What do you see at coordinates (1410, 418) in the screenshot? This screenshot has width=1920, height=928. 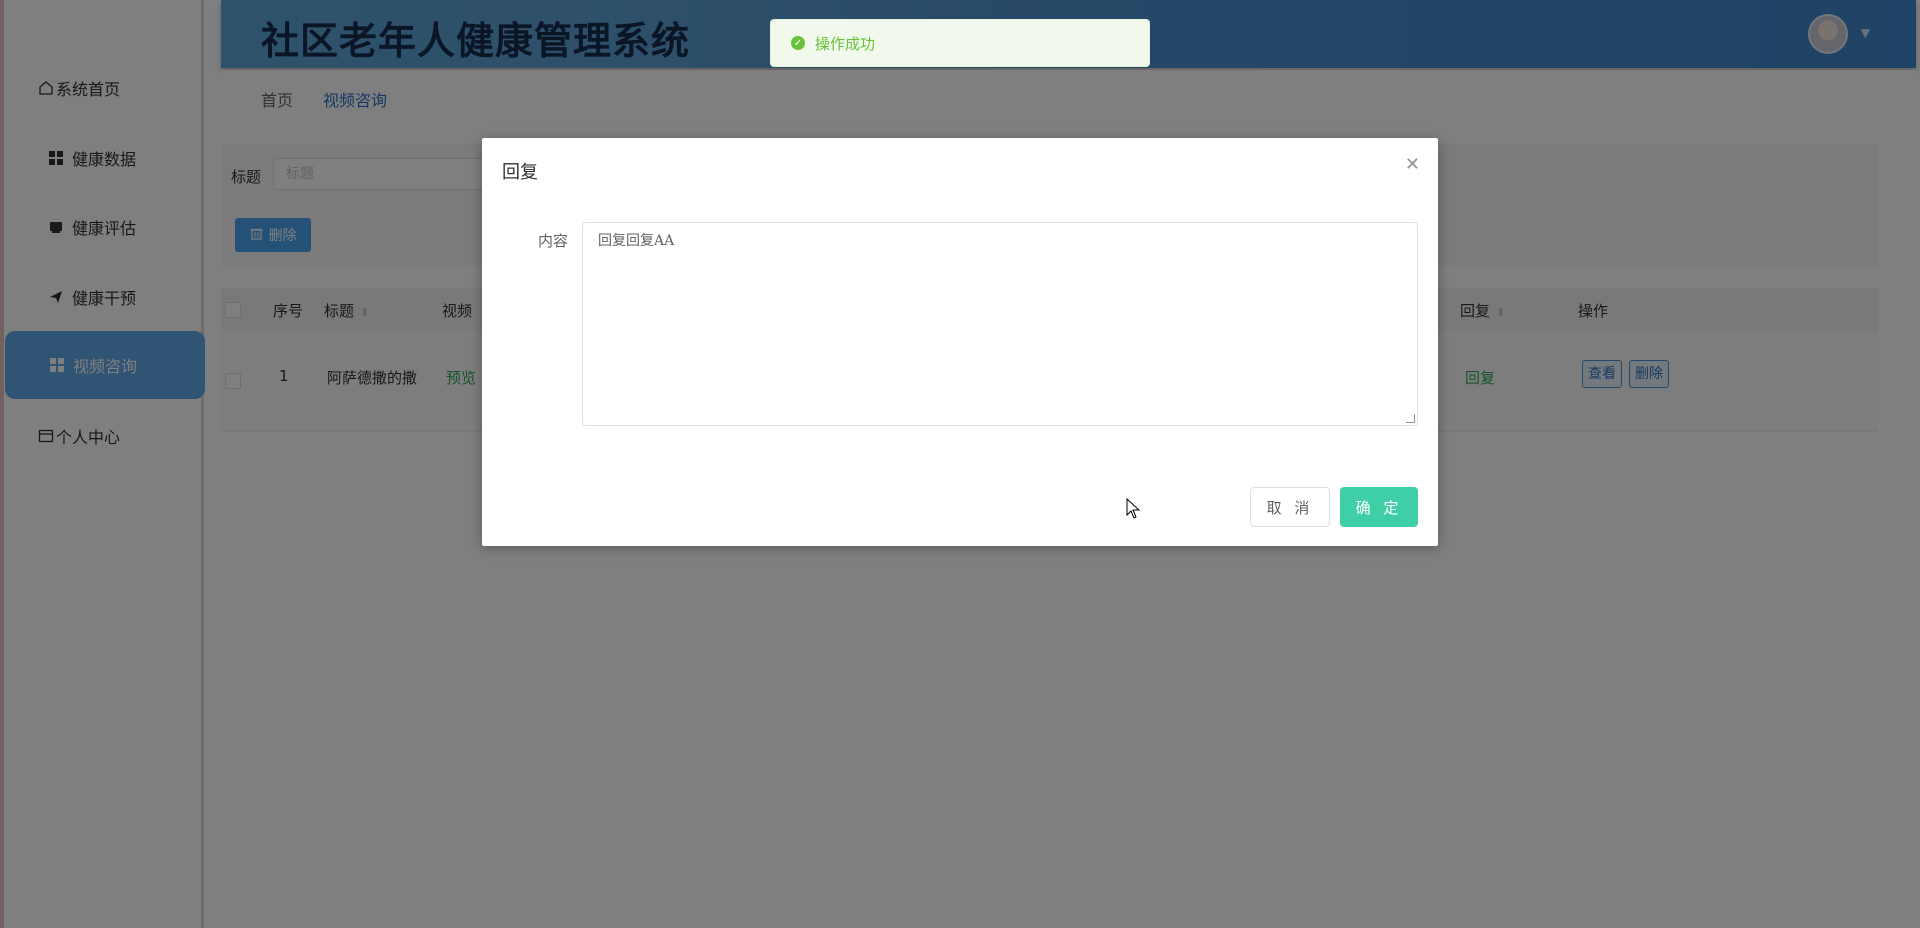 I see `resize-handle-icon` at bounding box center [1410, 418].